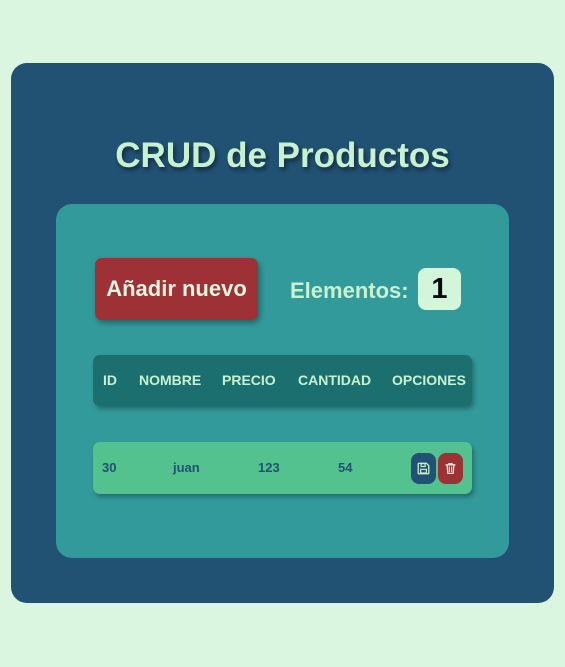  I want to click on cell-precio: 123, so click(269, 467).